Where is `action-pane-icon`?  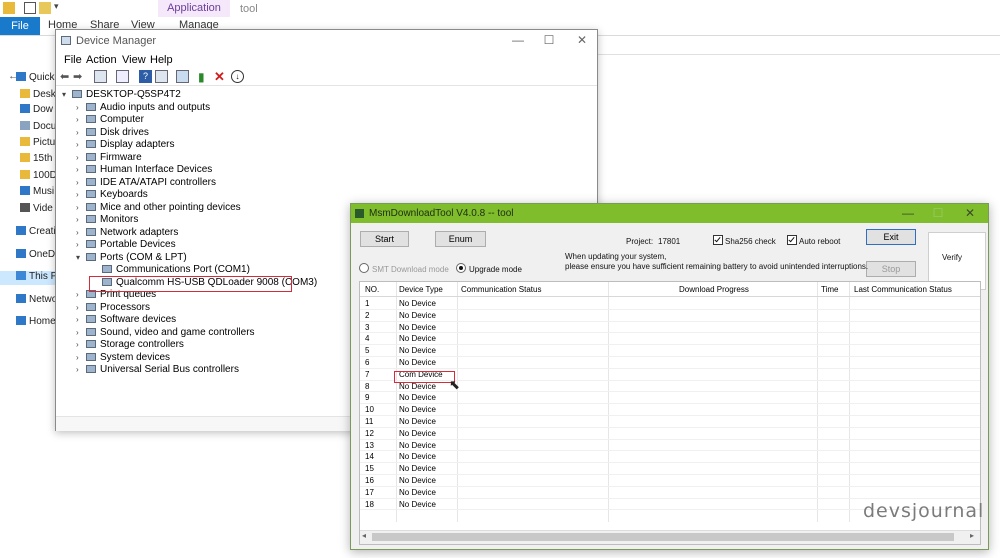 action-pane-icon is located at coordinates (161, 76).